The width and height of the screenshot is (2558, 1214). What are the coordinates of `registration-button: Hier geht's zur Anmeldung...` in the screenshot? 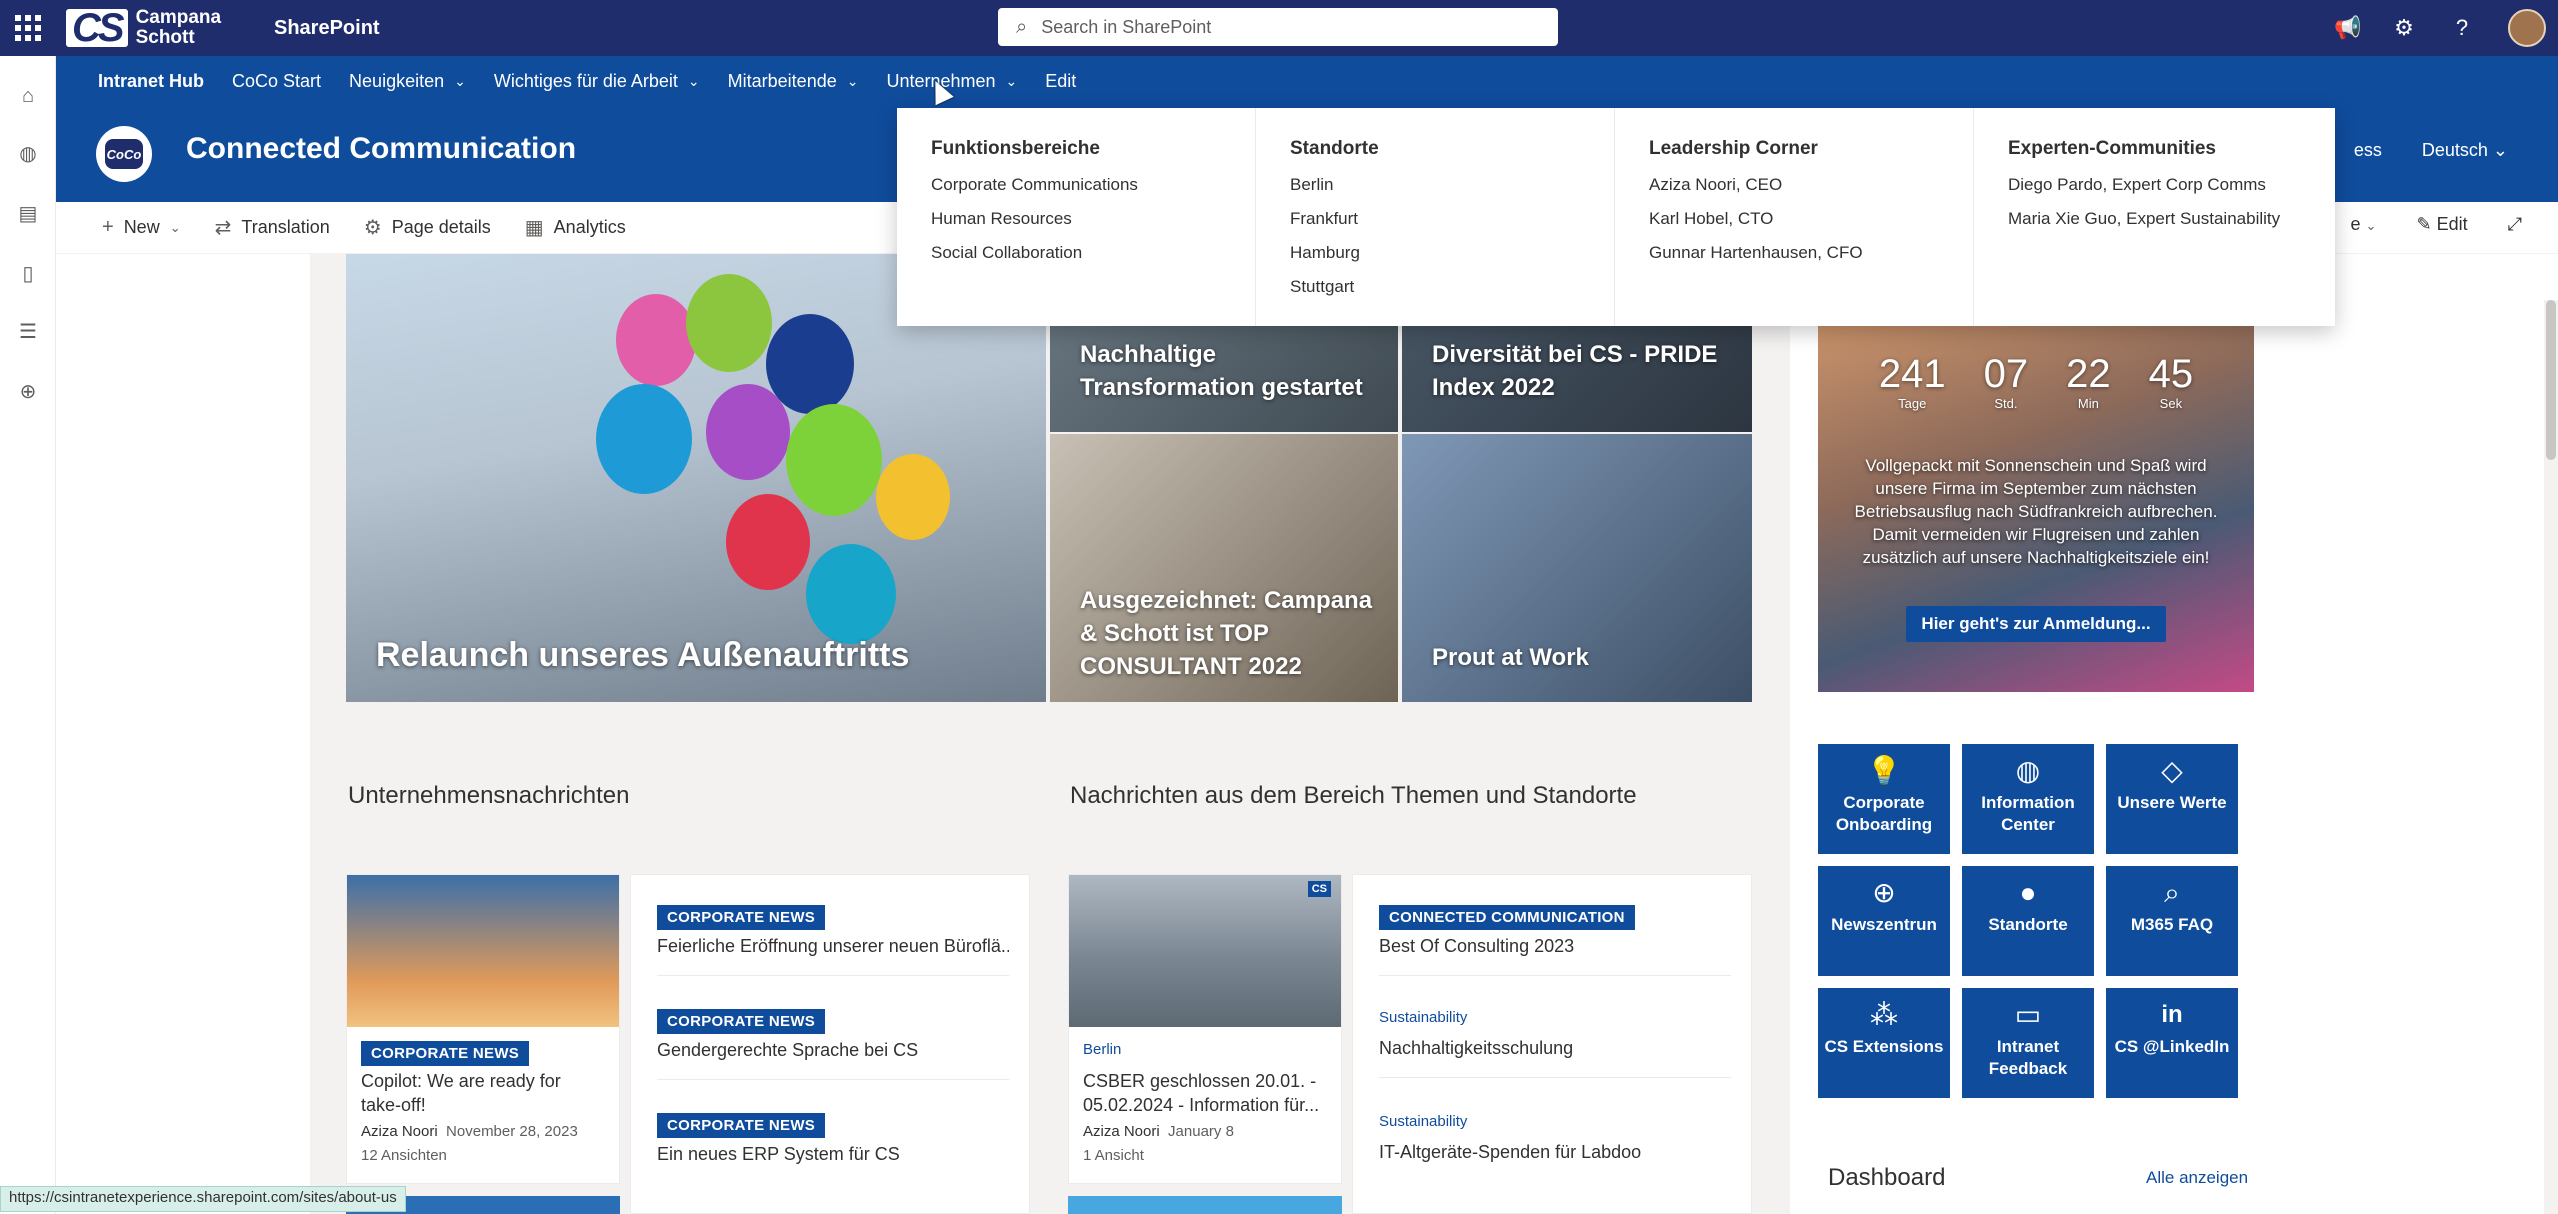 It's located at (2036, 624).